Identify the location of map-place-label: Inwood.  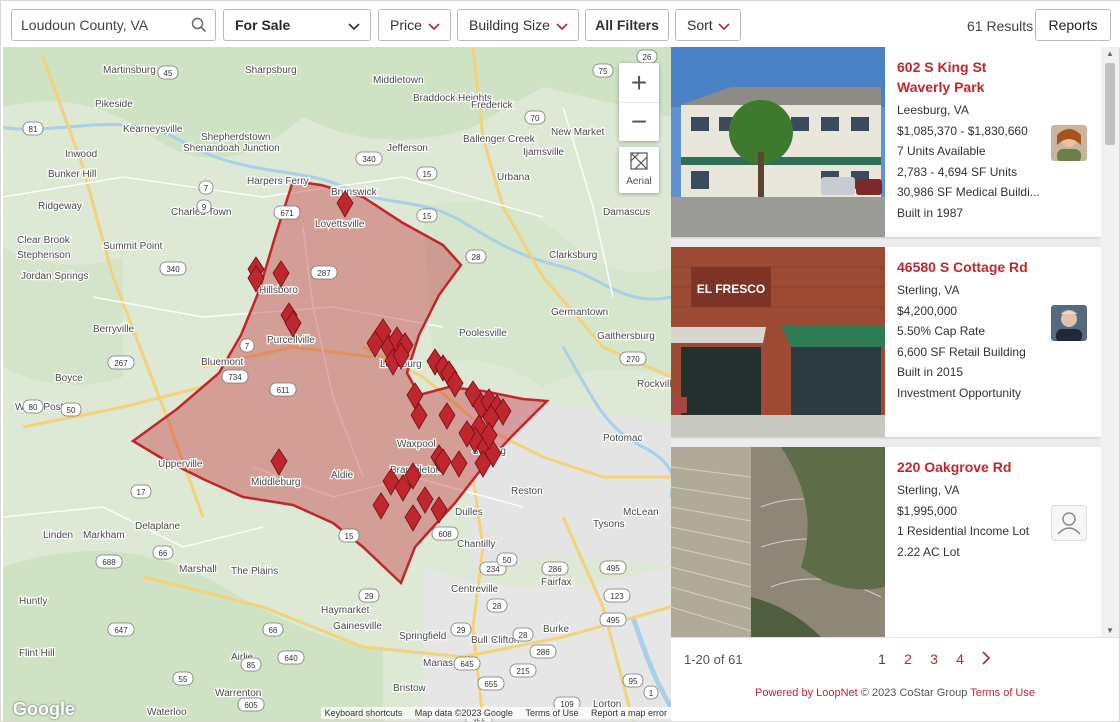
(81, 154).